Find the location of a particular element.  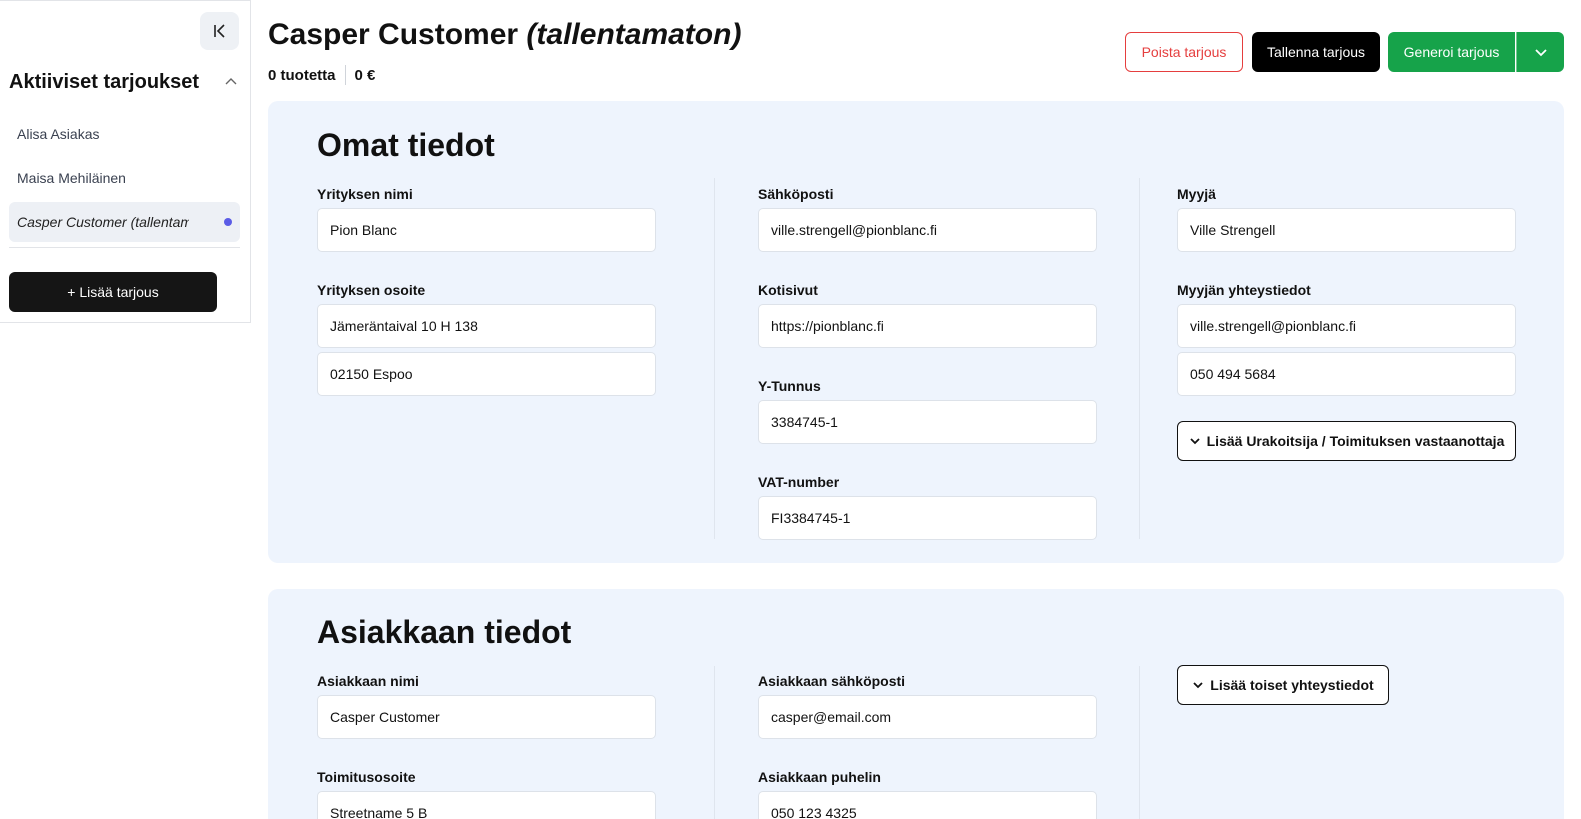

seller-email-field is located at coordinates (1346, 326).